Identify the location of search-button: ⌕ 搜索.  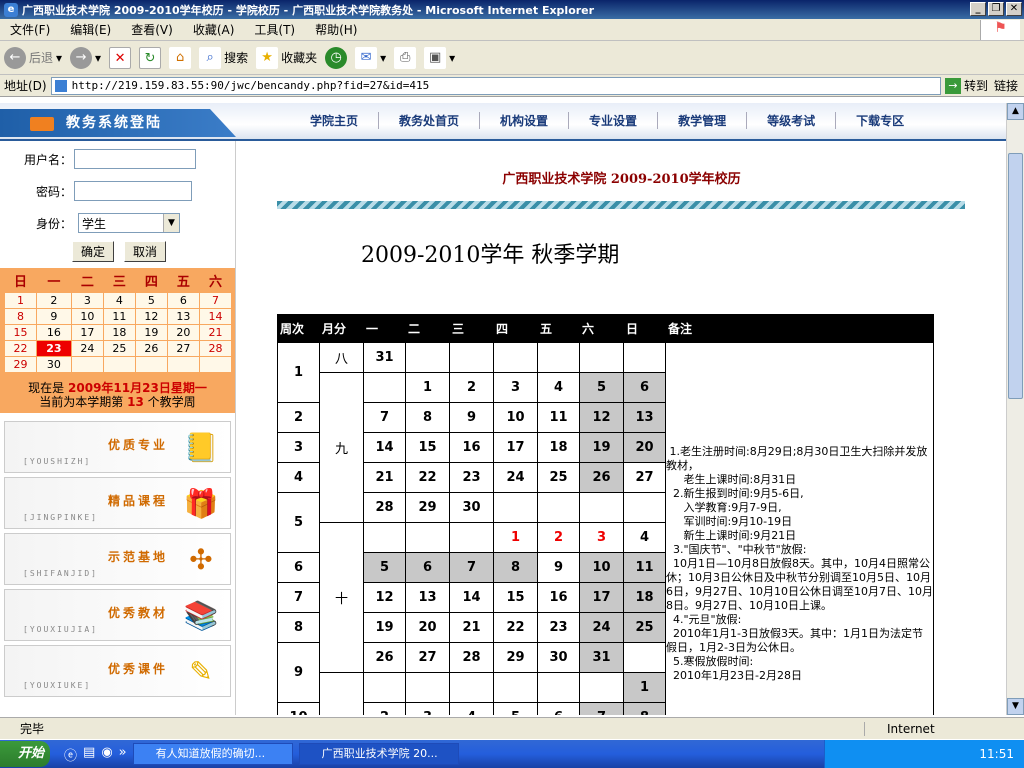
(223, 57).